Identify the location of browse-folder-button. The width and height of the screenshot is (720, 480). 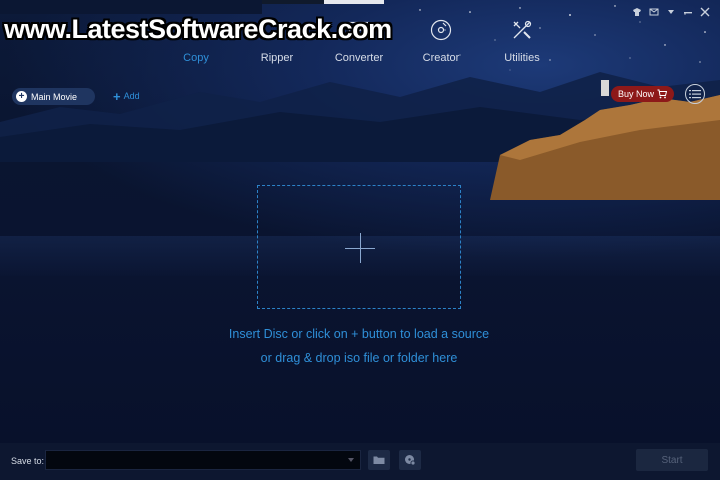
(379, 460).